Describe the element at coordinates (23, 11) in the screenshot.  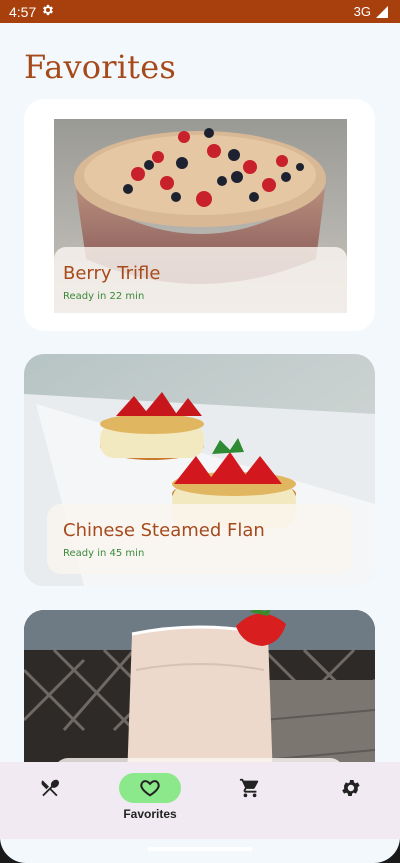
I see `status-time: 4:57` at that location.